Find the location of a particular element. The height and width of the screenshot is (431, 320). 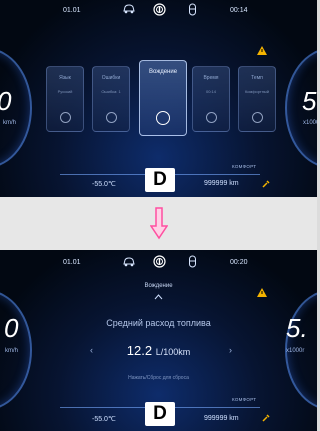

card-subtitle: Русский is located at coordinates (65, 91).